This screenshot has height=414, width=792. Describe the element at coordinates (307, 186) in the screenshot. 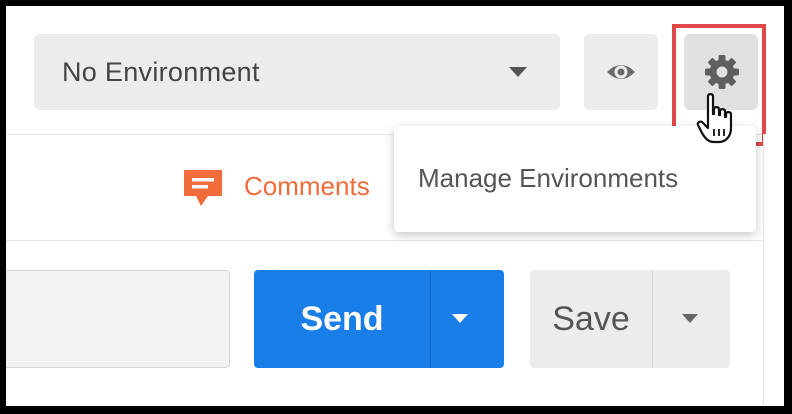

I see `comments-label: Comments` at that location.